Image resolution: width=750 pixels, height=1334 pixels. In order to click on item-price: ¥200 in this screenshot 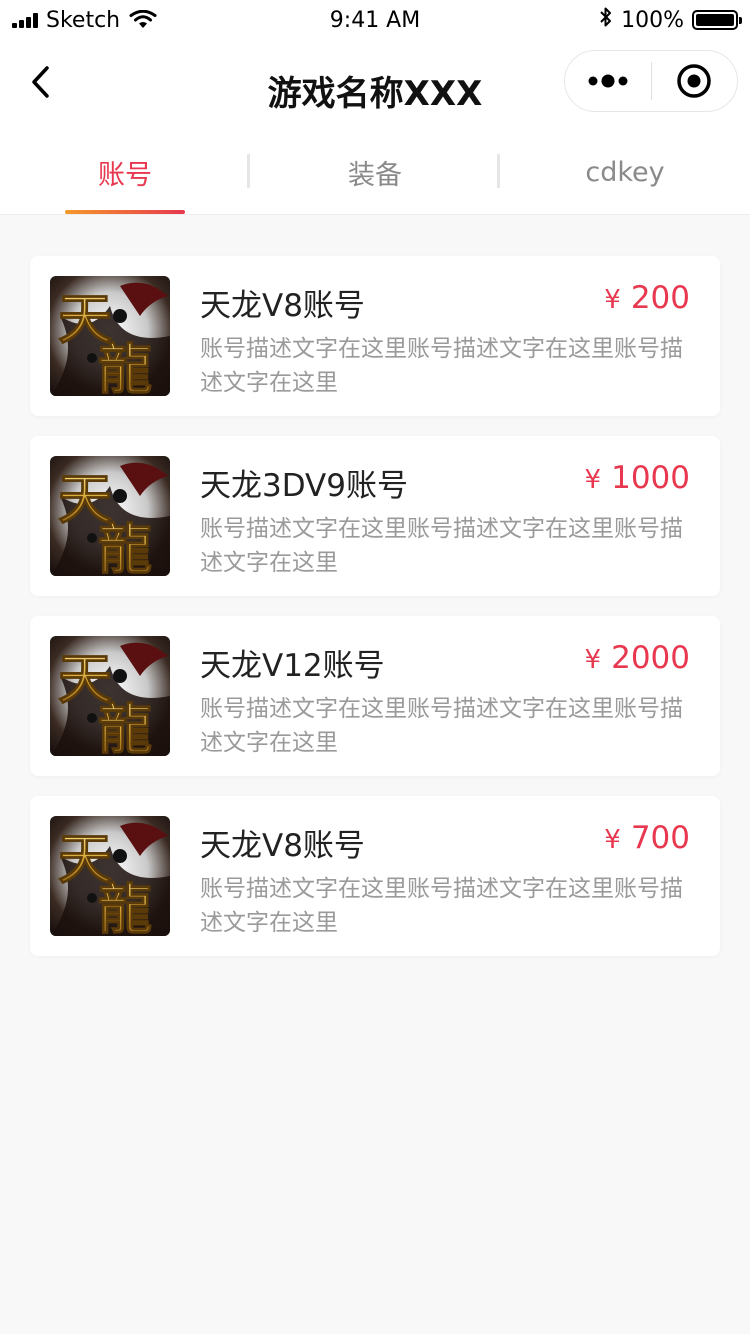, I will do `click(647, 298)`.